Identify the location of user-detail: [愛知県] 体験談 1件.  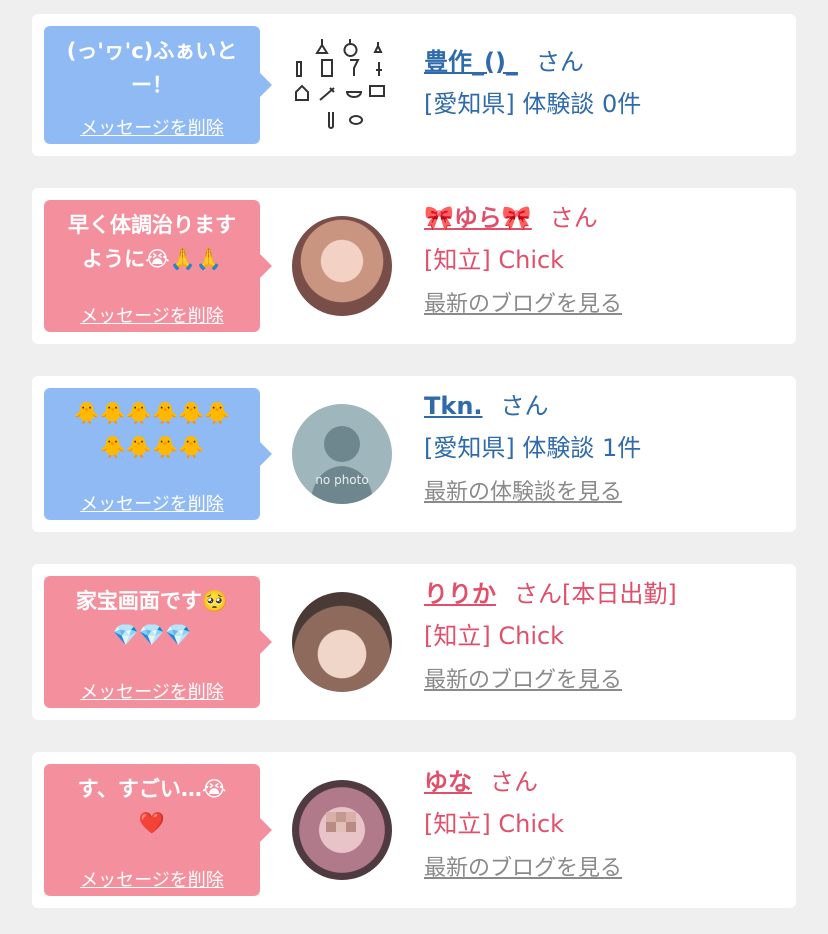
(533, 448).